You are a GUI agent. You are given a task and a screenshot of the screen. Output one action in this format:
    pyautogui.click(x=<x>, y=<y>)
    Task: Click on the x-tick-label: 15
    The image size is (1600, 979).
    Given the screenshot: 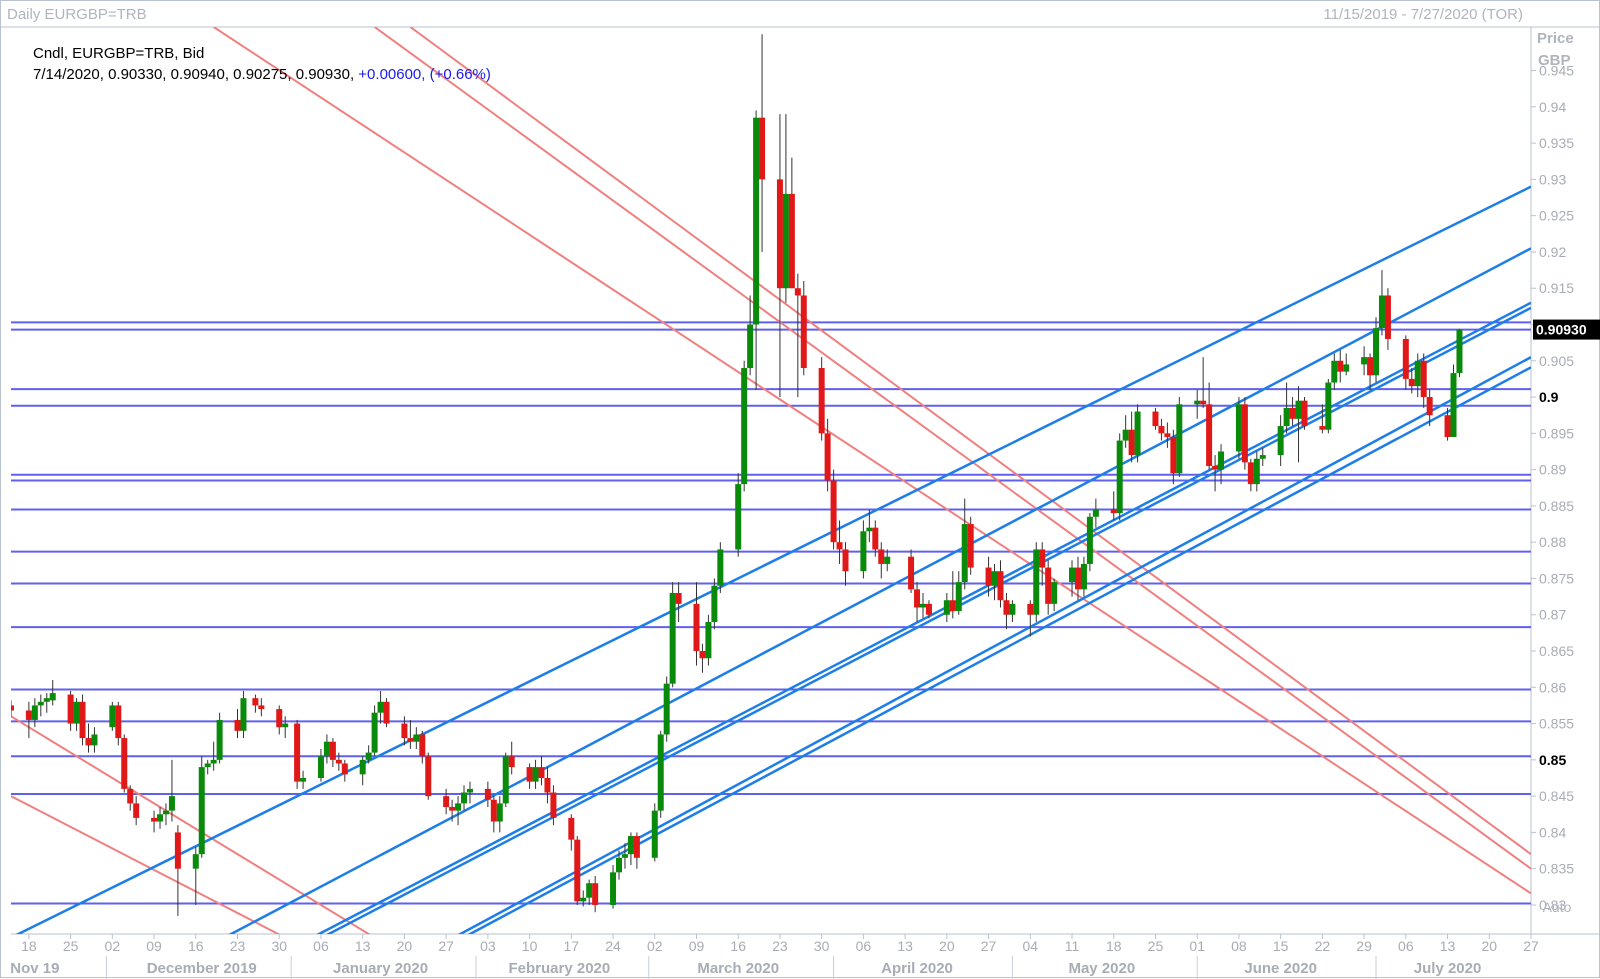 What is the action you would take?
    pyautogui.click(x=1281, y=946)
    